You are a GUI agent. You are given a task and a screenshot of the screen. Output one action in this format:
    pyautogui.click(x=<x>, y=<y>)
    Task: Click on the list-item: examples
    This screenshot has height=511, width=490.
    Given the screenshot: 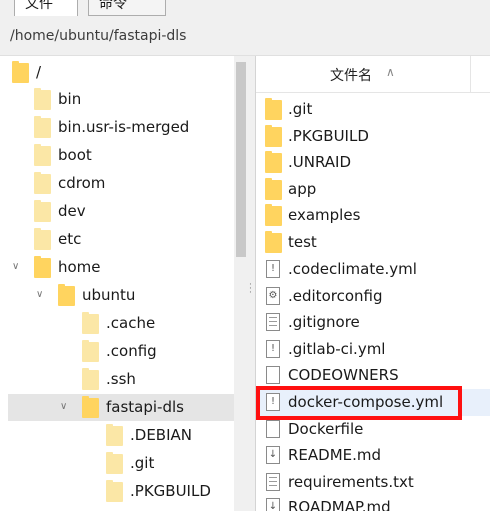 What is the action you would take?
    pyautogui.click(x=363, y=215)
    